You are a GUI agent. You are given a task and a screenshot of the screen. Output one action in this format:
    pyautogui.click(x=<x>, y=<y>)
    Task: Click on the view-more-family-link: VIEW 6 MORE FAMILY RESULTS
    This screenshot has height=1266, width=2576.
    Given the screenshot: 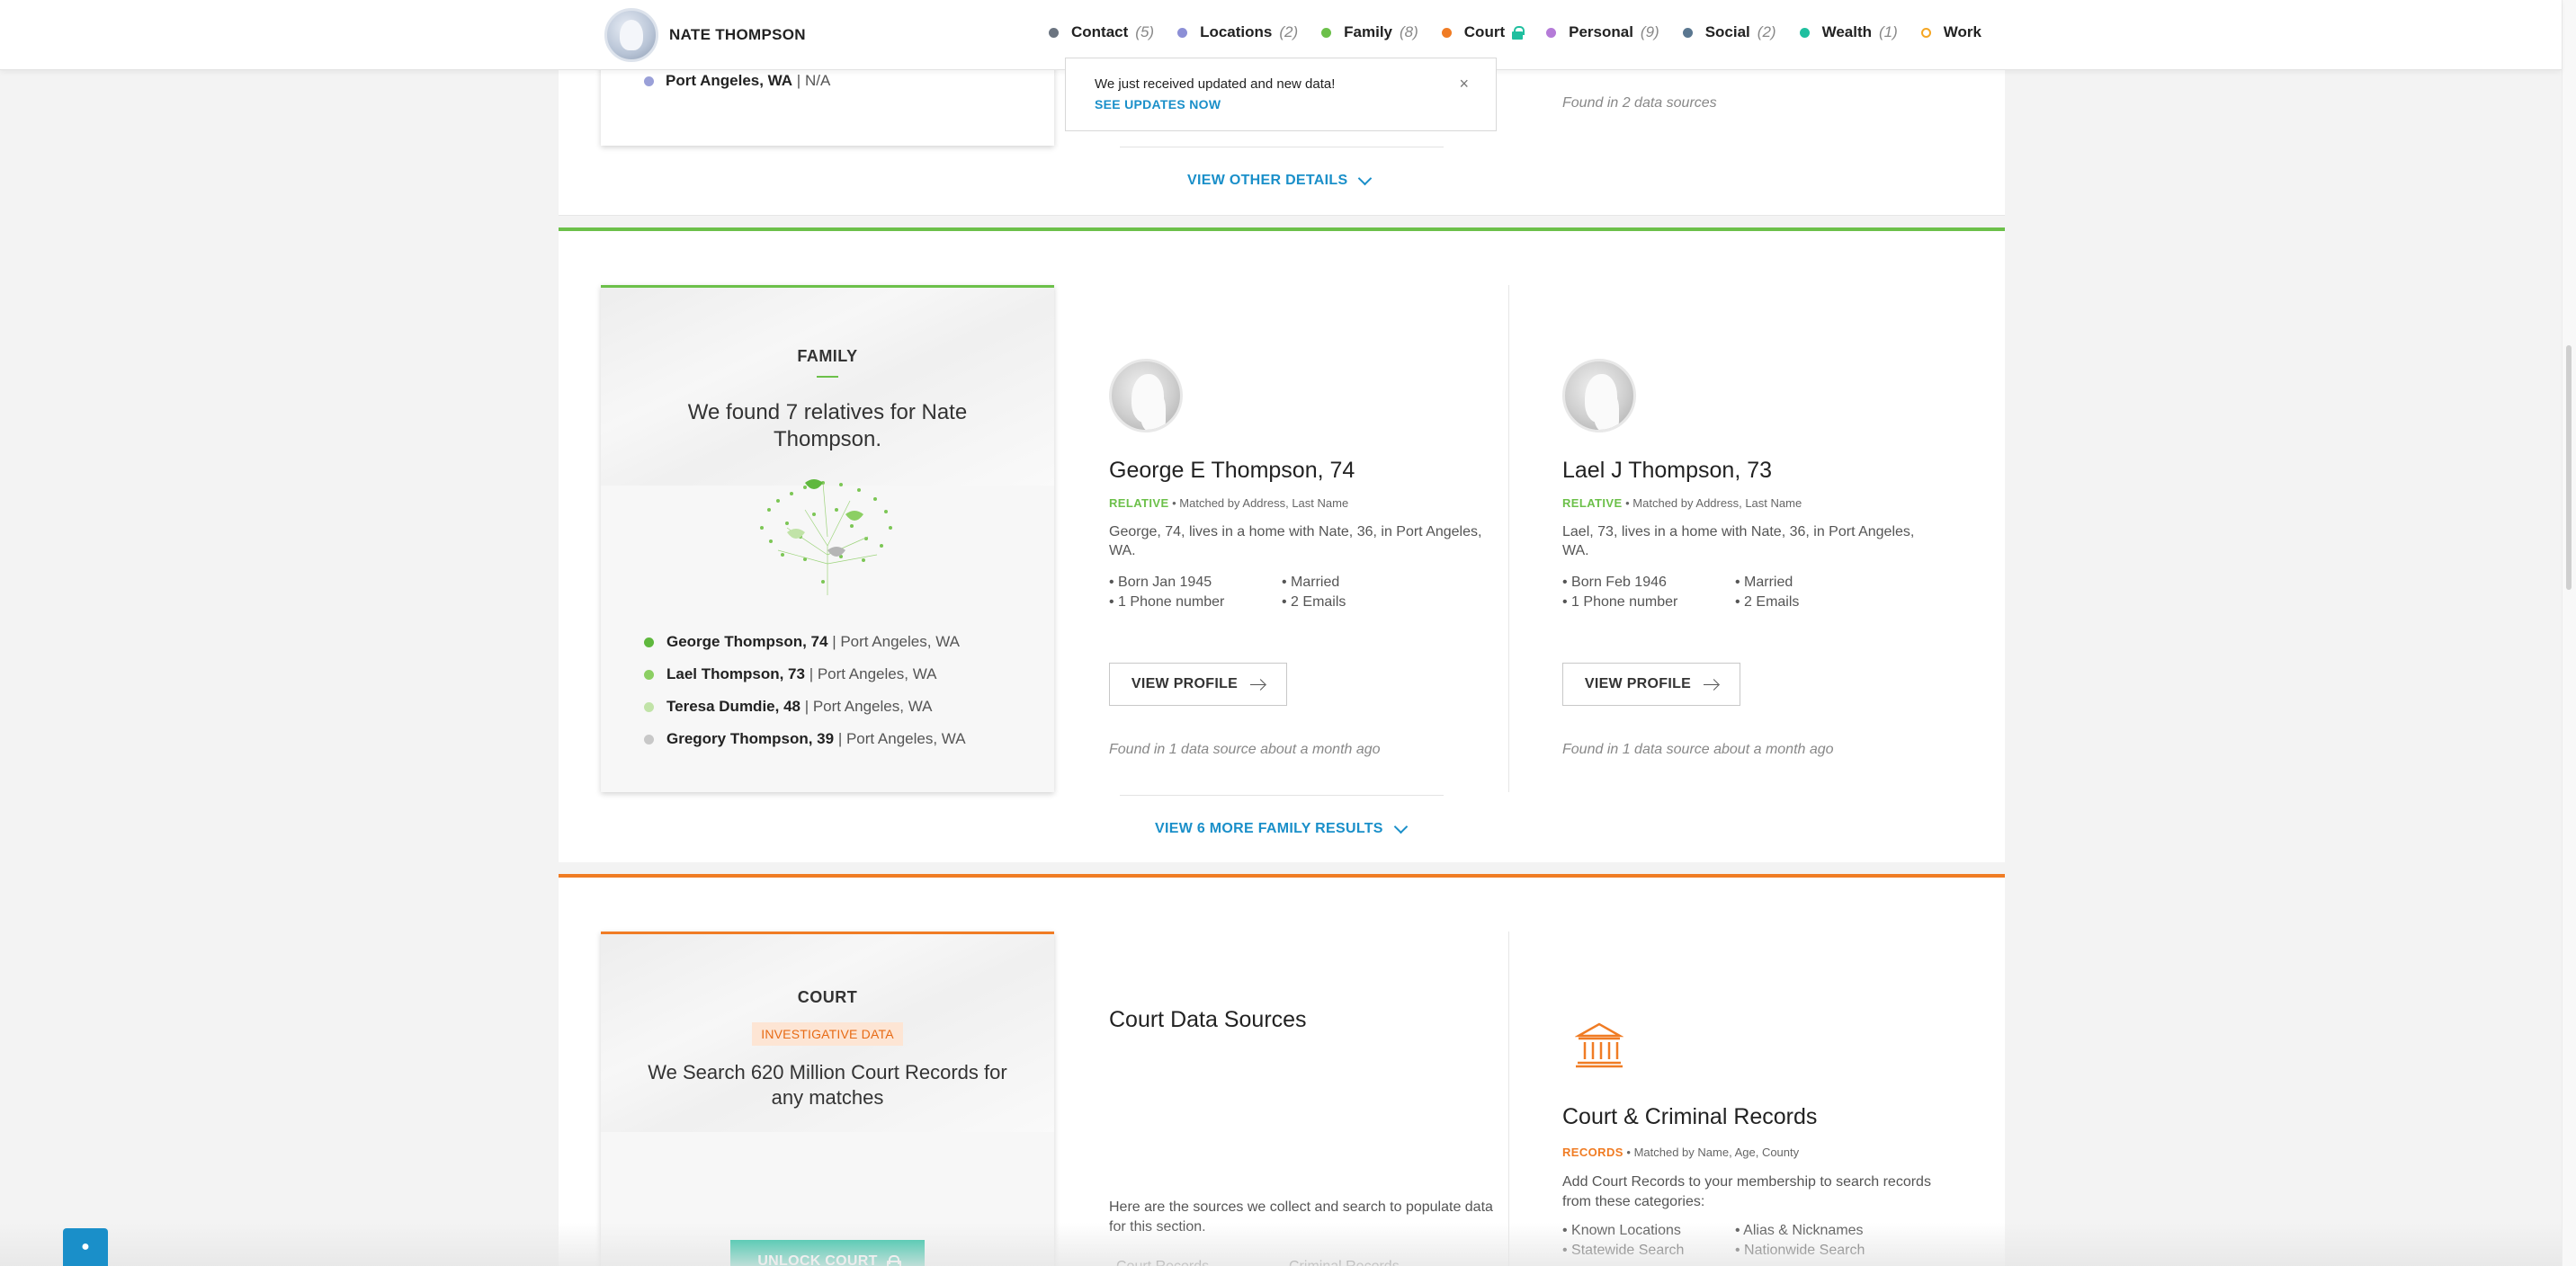 What is the action you would take?
    pyautogui.click(x=1282, y=828)
    